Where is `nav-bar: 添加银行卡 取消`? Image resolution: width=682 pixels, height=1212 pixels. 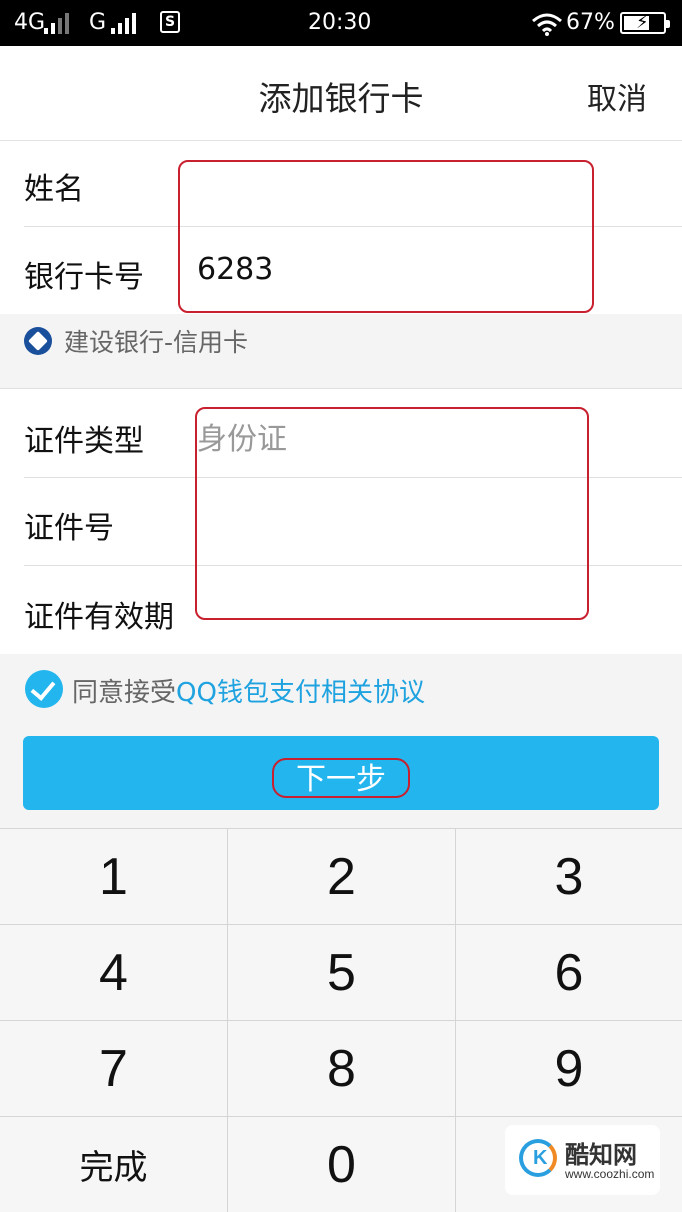
nav-bar: 添加银行卡 取消 is located at coordinates (341, 93).